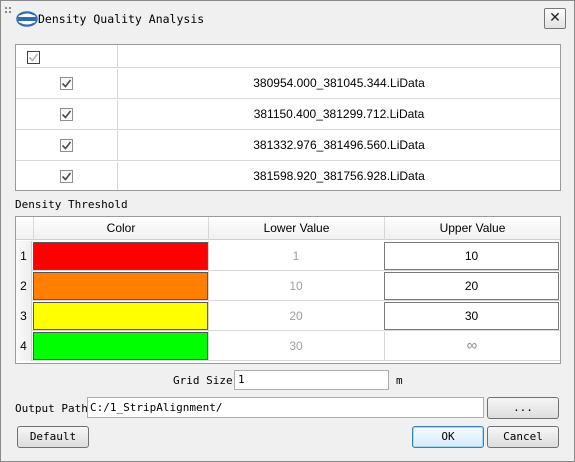 The height and width of the screenshot is (462, 575). I want to click on upper-value-input: 10, so click(471, 256).